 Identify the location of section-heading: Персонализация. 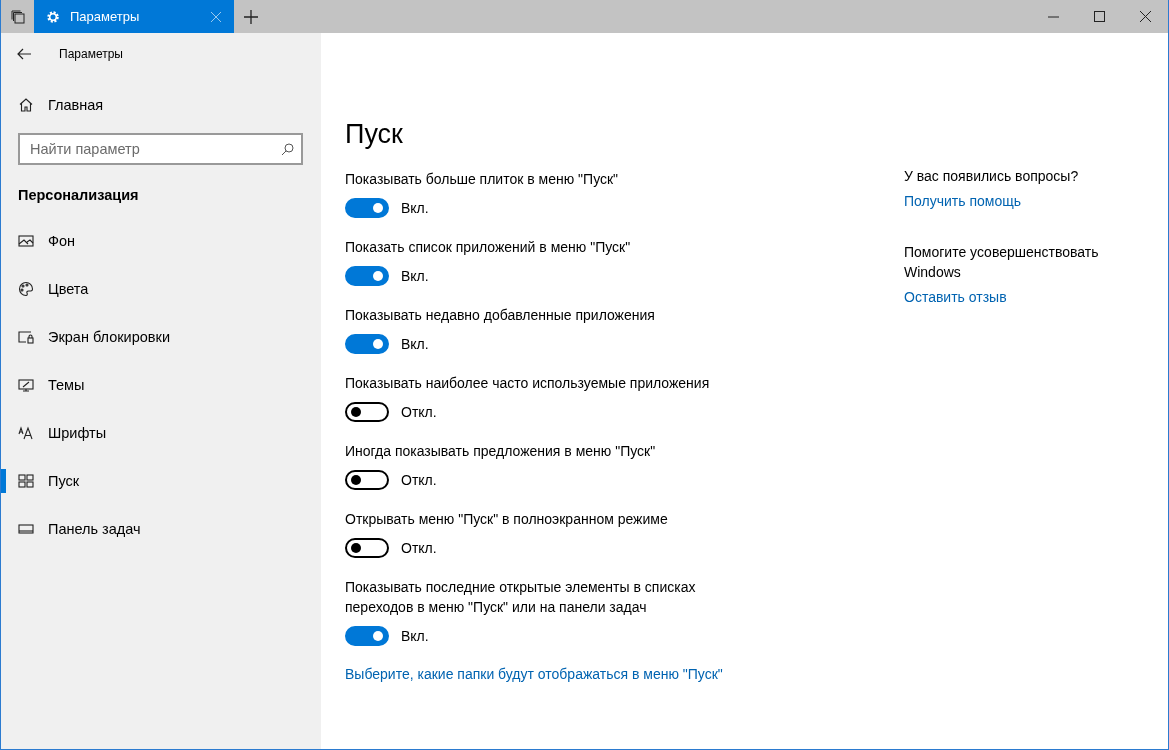
(78, 195).